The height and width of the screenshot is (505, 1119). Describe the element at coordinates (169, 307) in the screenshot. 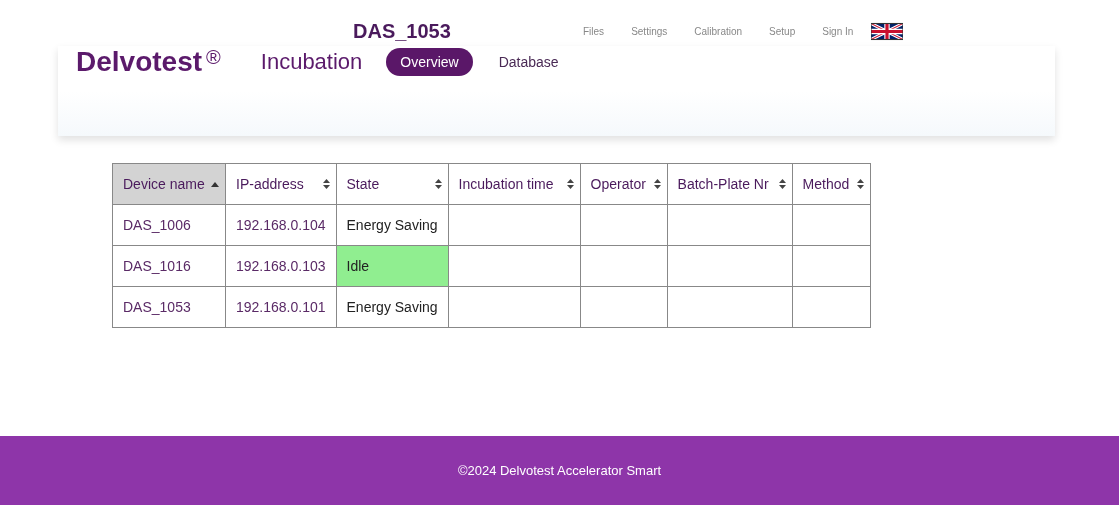

I see `table-cell: DAS_1053` at that location.